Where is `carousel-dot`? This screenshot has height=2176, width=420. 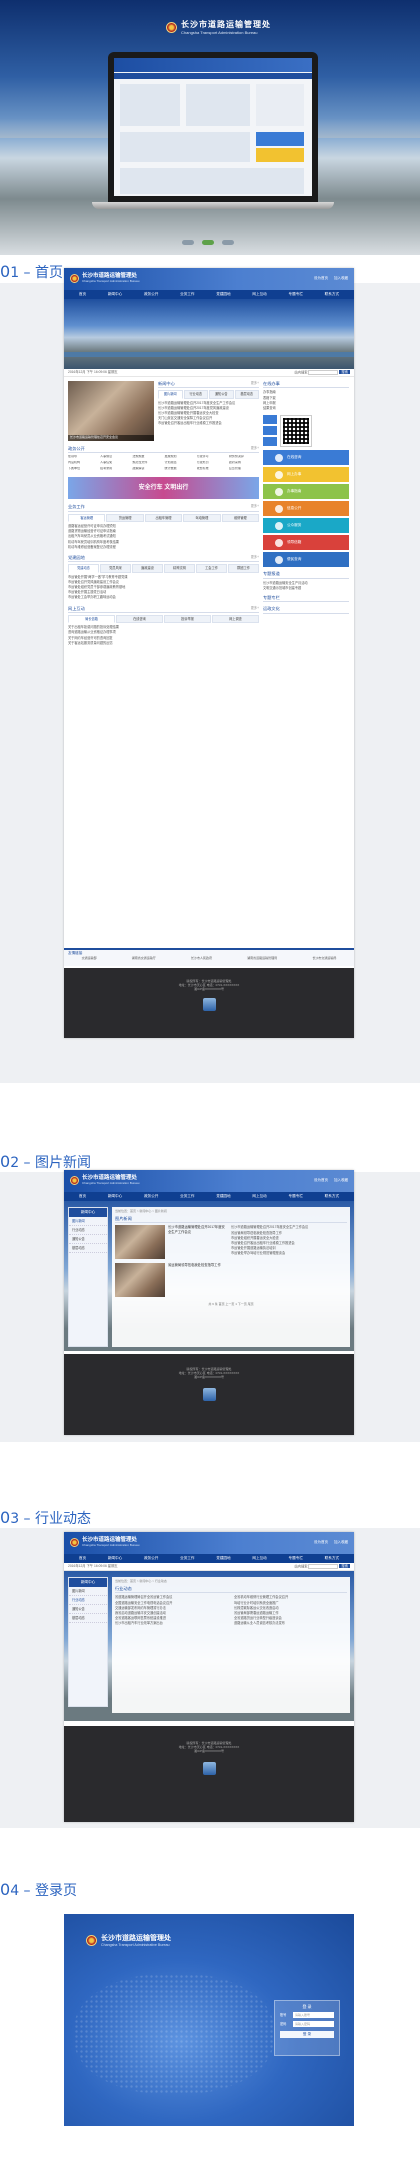 carousel-dot is located at coordinates (228, 242).